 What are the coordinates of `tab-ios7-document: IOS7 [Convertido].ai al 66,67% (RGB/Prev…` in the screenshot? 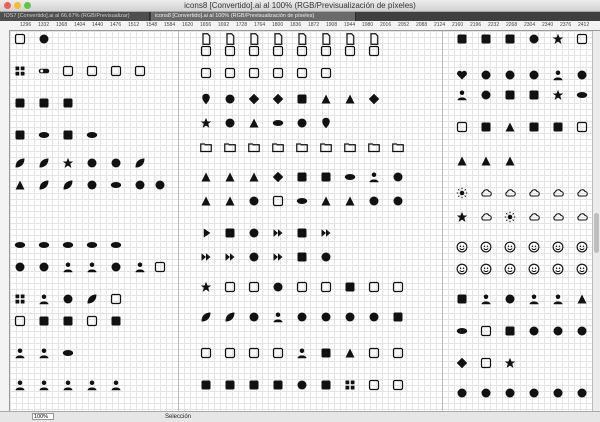 It's located at (75, 16).